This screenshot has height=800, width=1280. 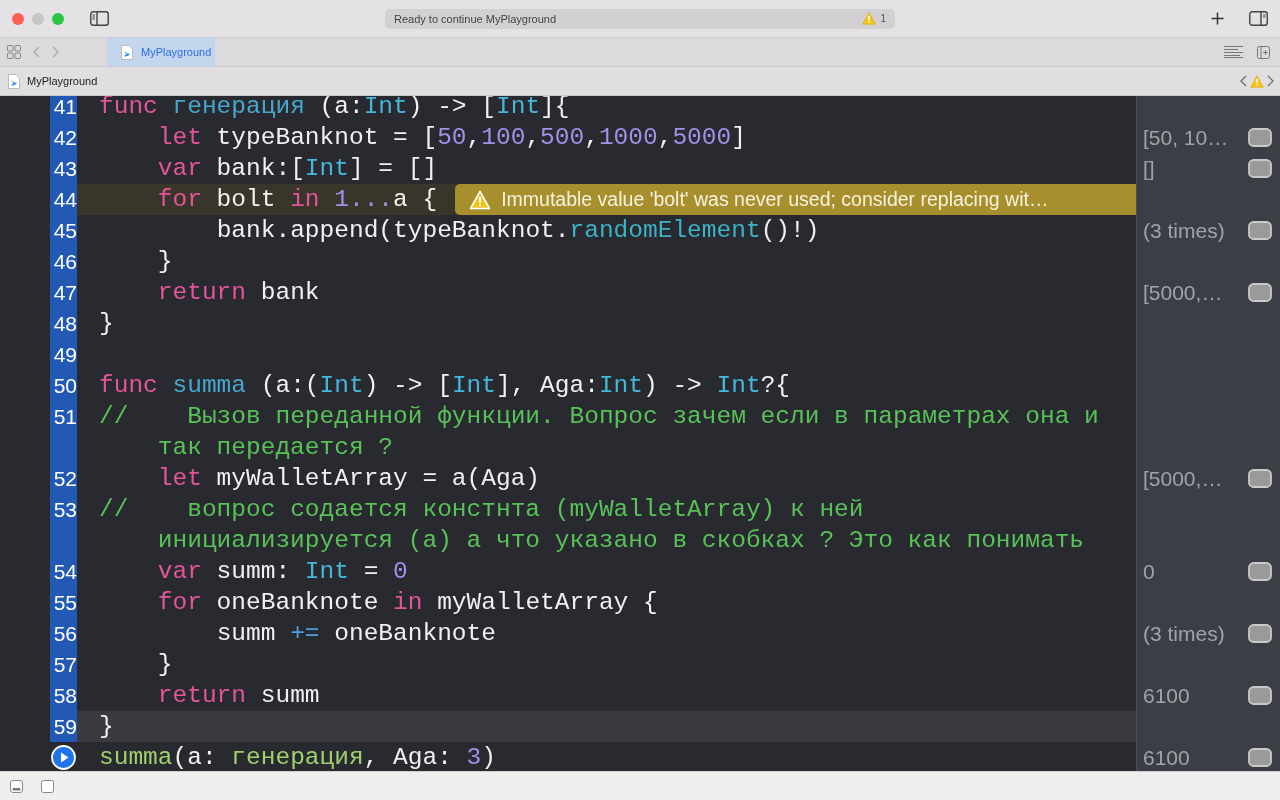 I want to click on result-value: 0, so click(x=1149, y=572).